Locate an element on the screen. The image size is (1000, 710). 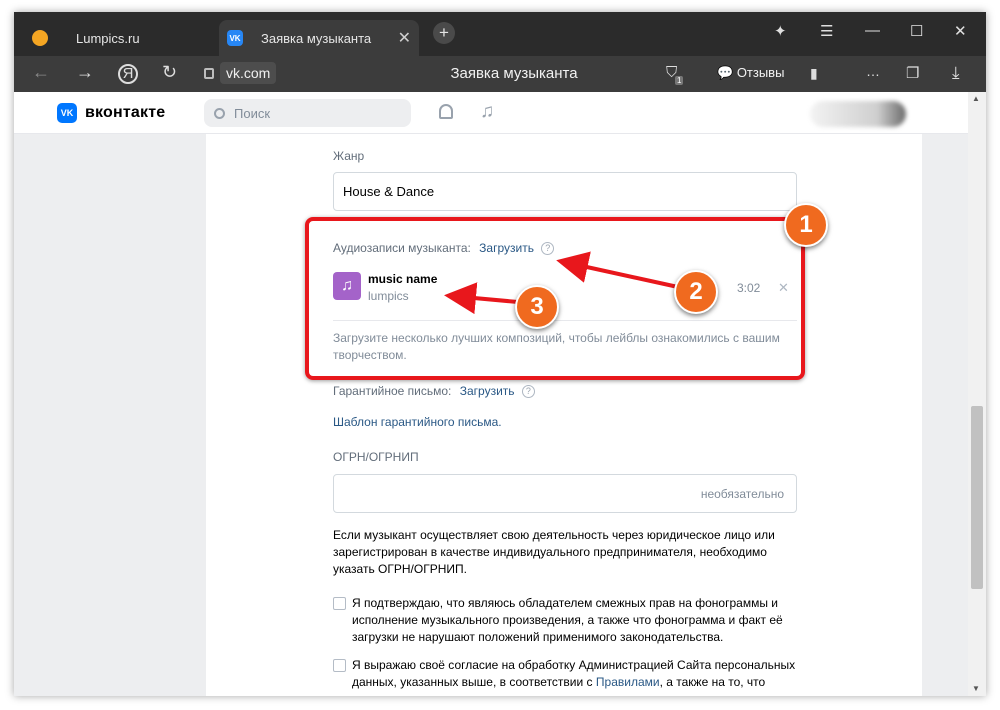
step-badge-1: 1 is located at coordinates (806, 225).